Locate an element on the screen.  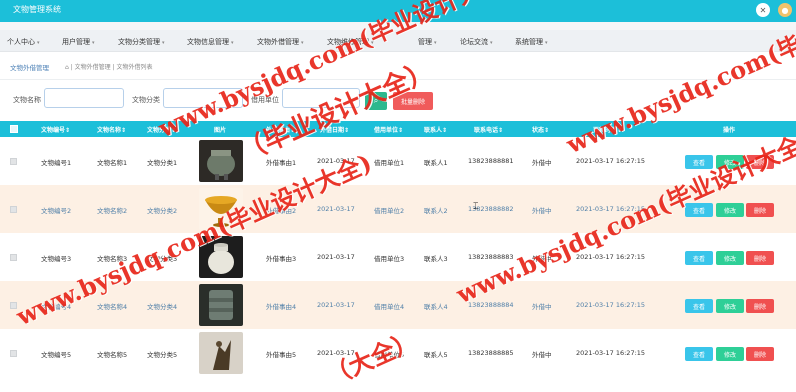
expand-icon: ✕ is located at coordinates (763, 10).